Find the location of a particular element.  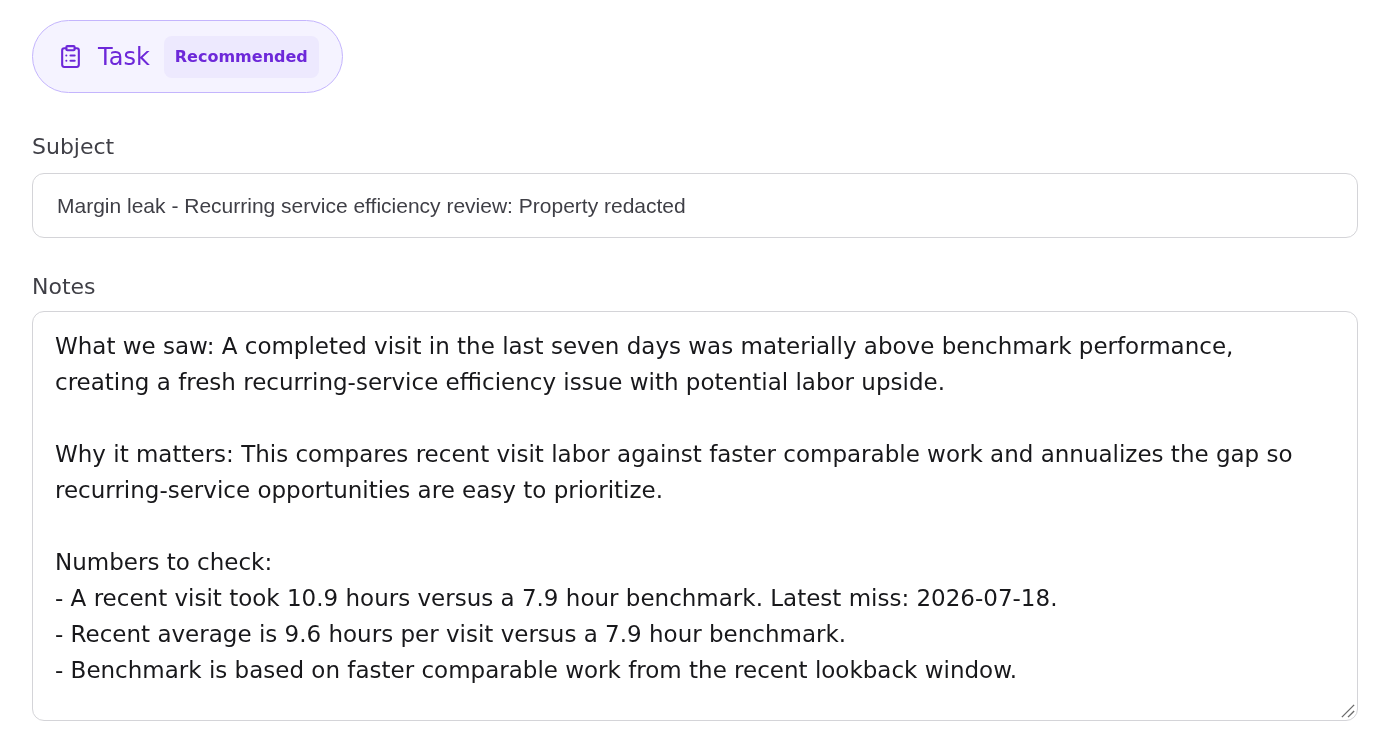

task-label: Task is located at coordinates (124, 56).